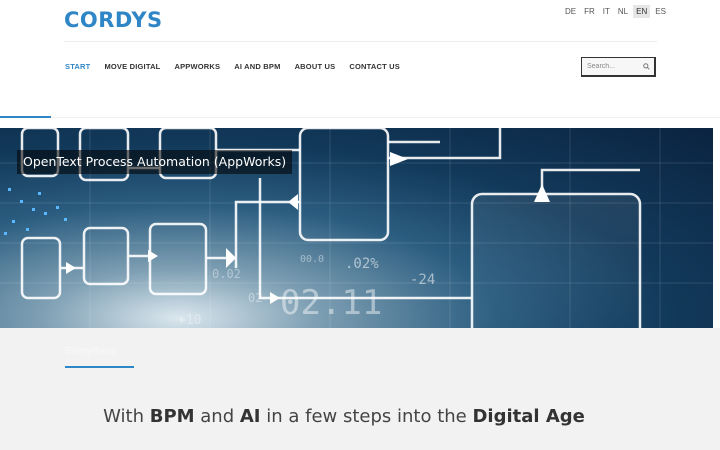  Describe the element at coordinates (77, 66) in the screenshot. I see `nav-start: START` at that location.